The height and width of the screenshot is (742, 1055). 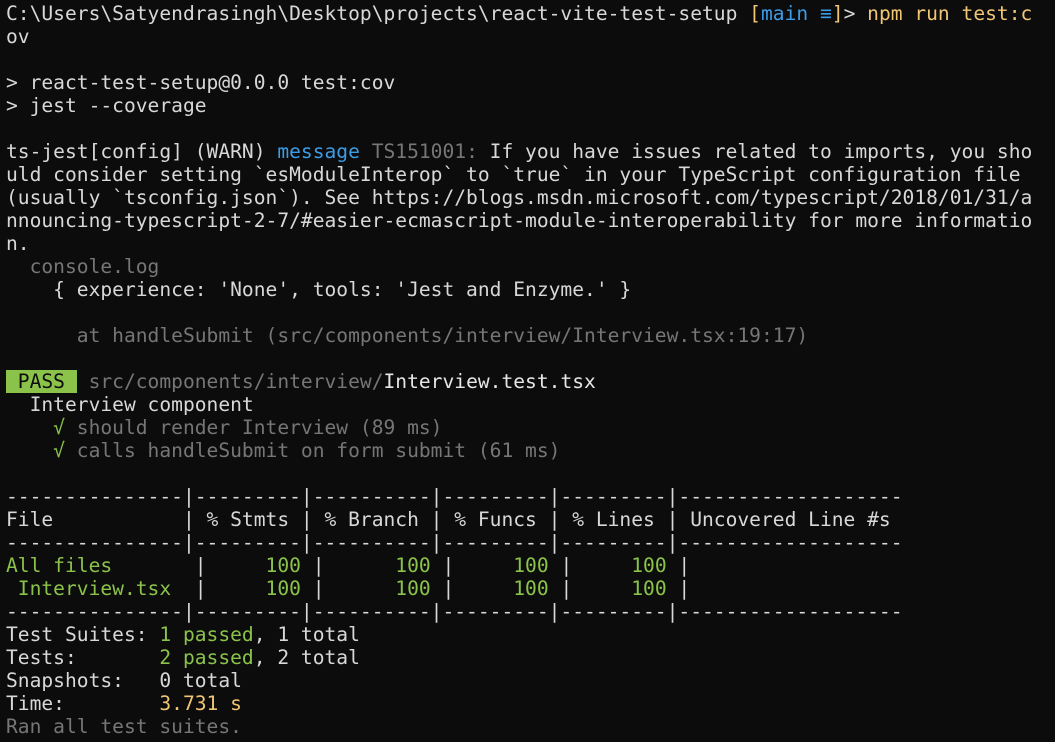 What do you see at coordinates (950, 13) in the screenshot?
I see `prompt-command: npm run test:c` at bounding box center [950, 13].